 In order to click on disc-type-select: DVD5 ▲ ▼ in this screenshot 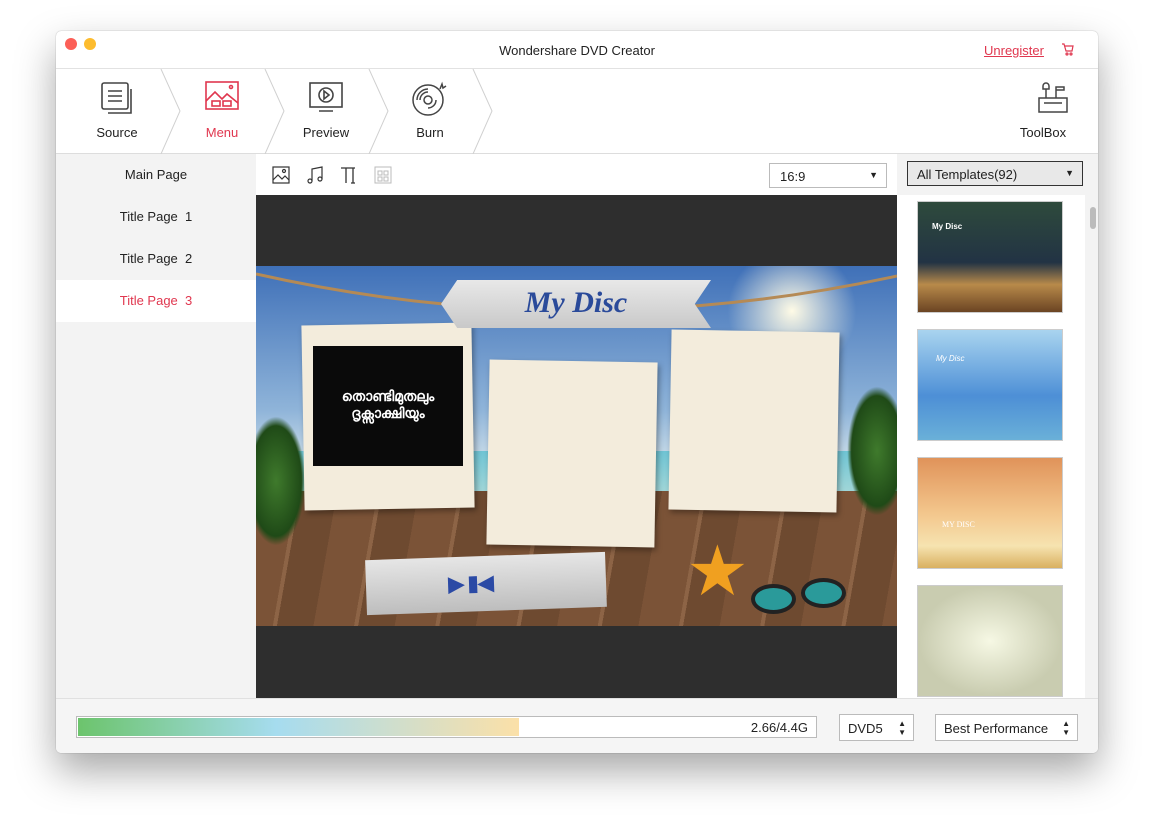, I will do `click(876, 727)`.